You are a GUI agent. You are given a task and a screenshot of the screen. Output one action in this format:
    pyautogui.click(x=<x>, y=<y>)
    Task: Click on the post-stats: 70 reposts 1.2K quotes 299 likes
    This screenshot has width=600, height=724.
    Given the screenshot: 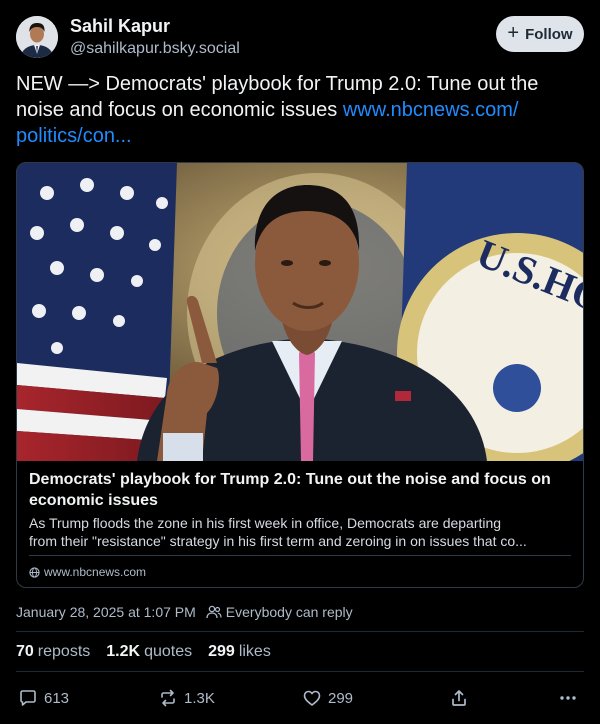 What is the action you would take?
    pyautogui.click(x=143, y=652)
    